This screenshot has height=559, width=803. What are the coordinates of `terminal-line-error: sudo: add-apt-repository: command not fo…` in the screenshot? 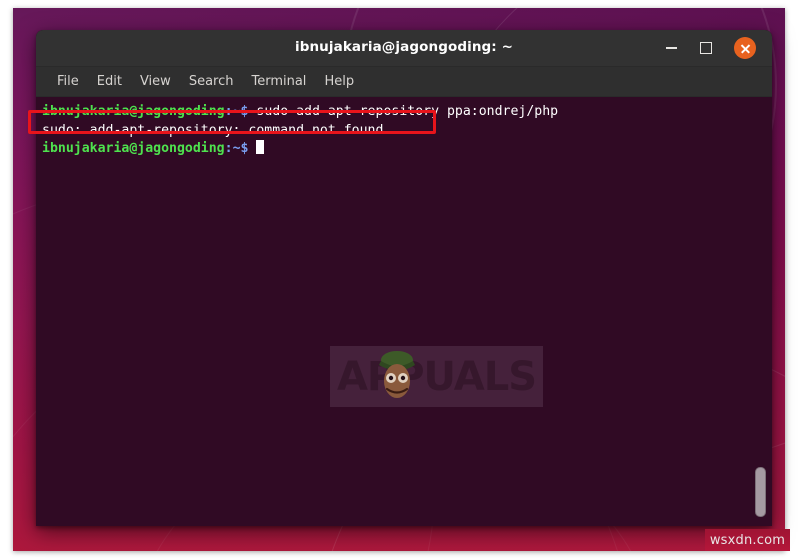 It's located at (407, 131).